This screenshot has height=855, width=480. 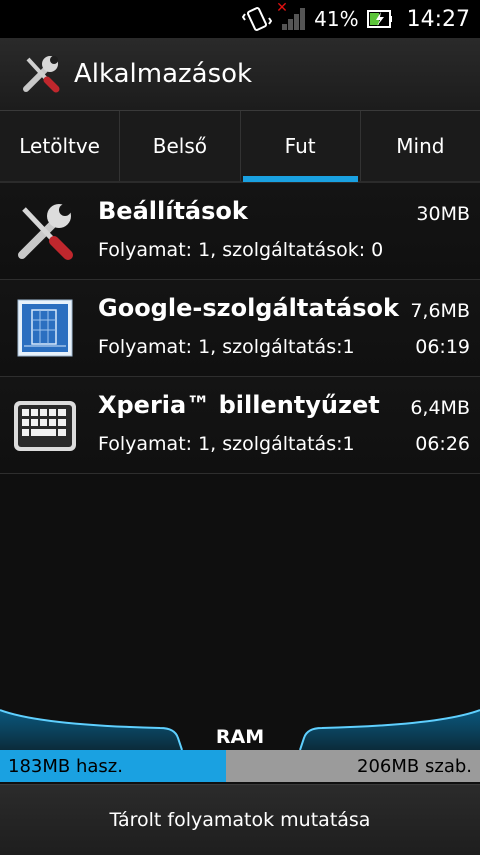 What do you see at coordinates (440, 311) in the screenshot?
I see `process-size: 7,6MB` at bounding box center [440, 311].